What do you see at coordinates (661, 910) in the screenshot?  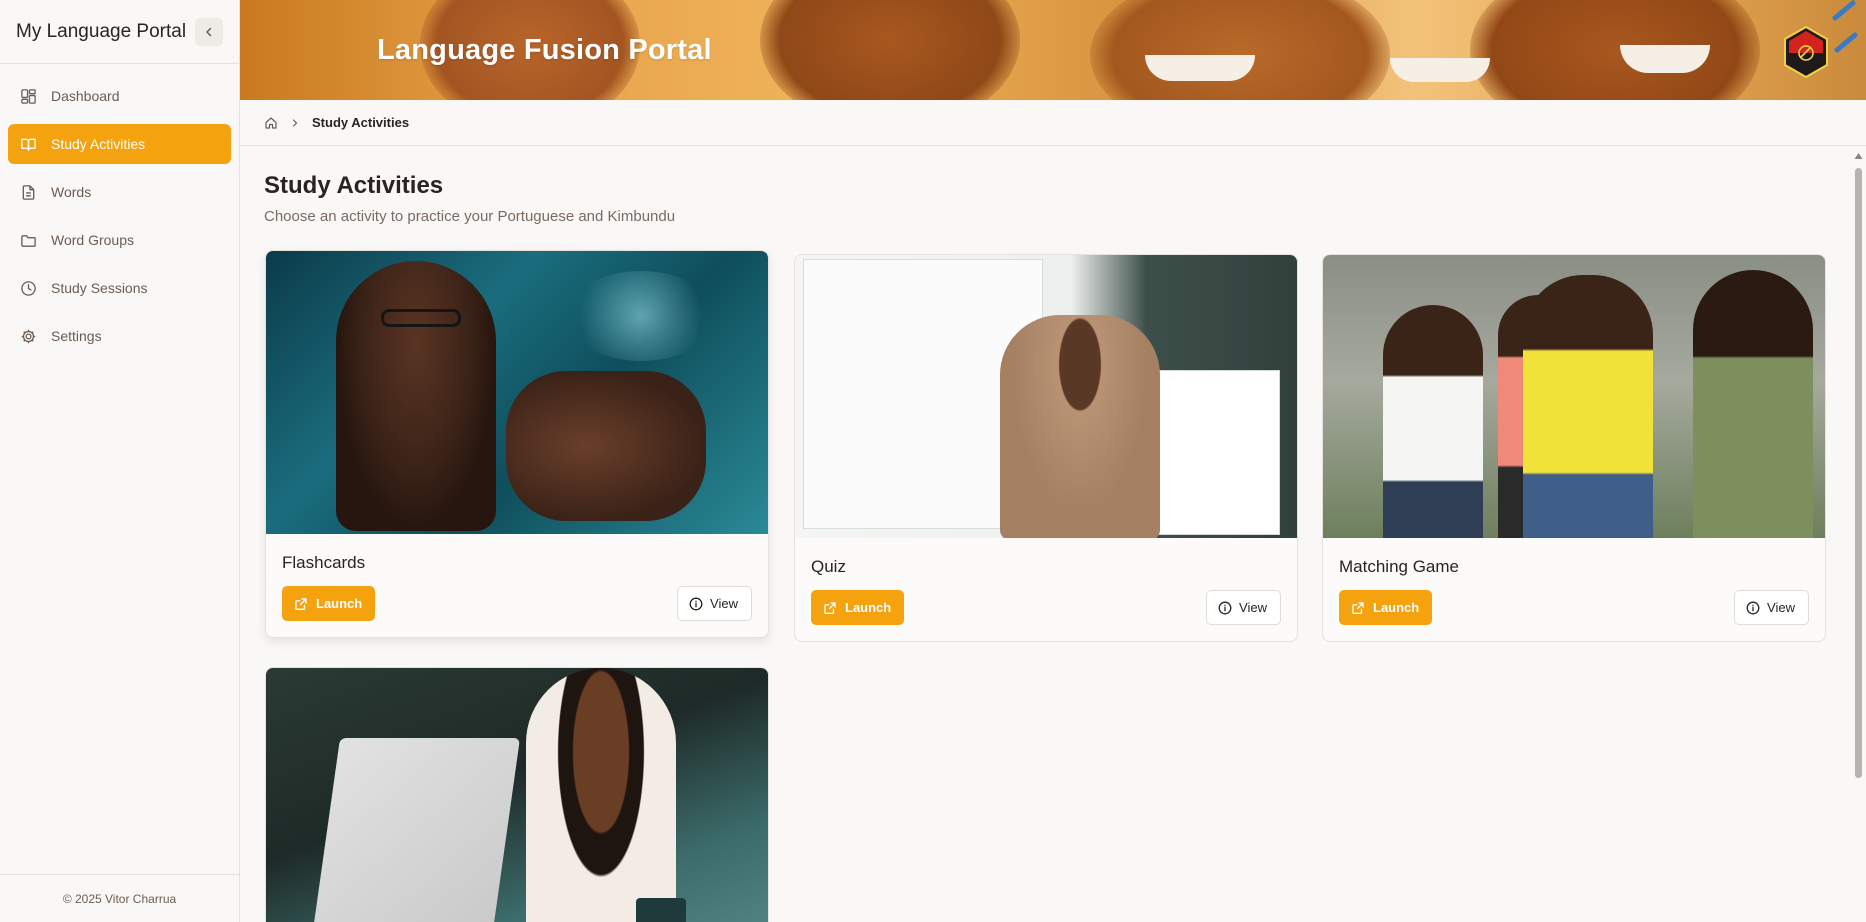 I see `activity-image-mug` at bounding box center [661, 910].